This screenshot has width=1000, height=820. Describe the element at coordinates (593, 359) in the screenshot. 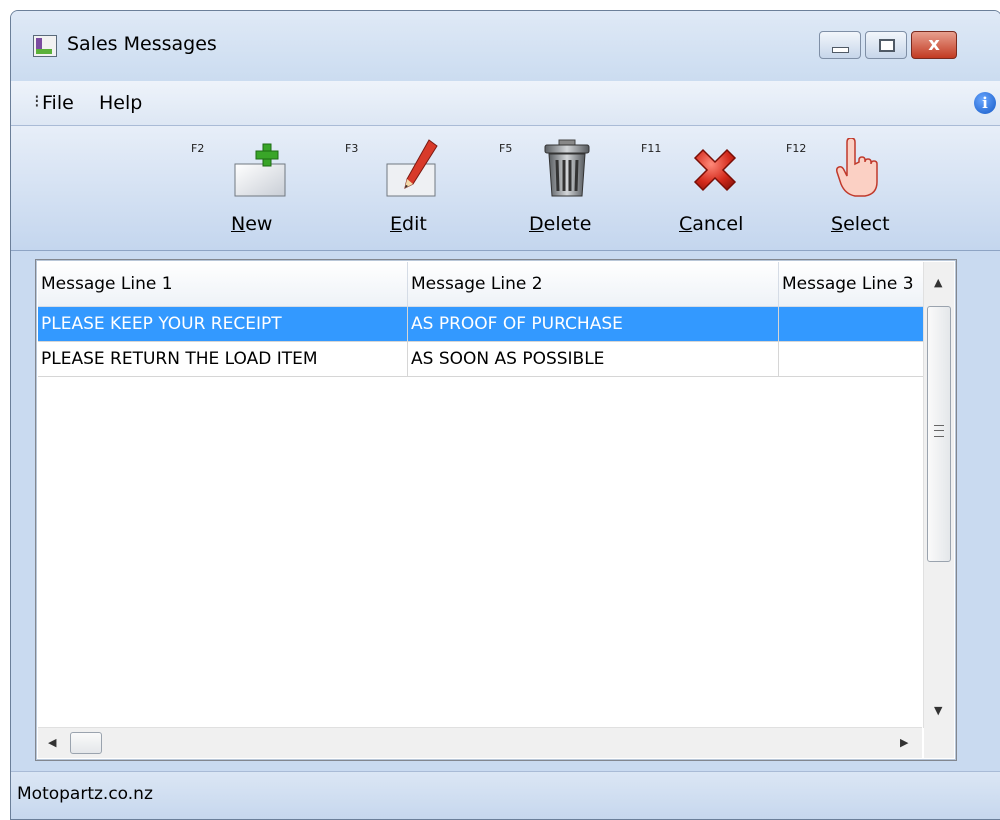

I see `table-cell: AS SOON AS POSSIBLE` at that location.